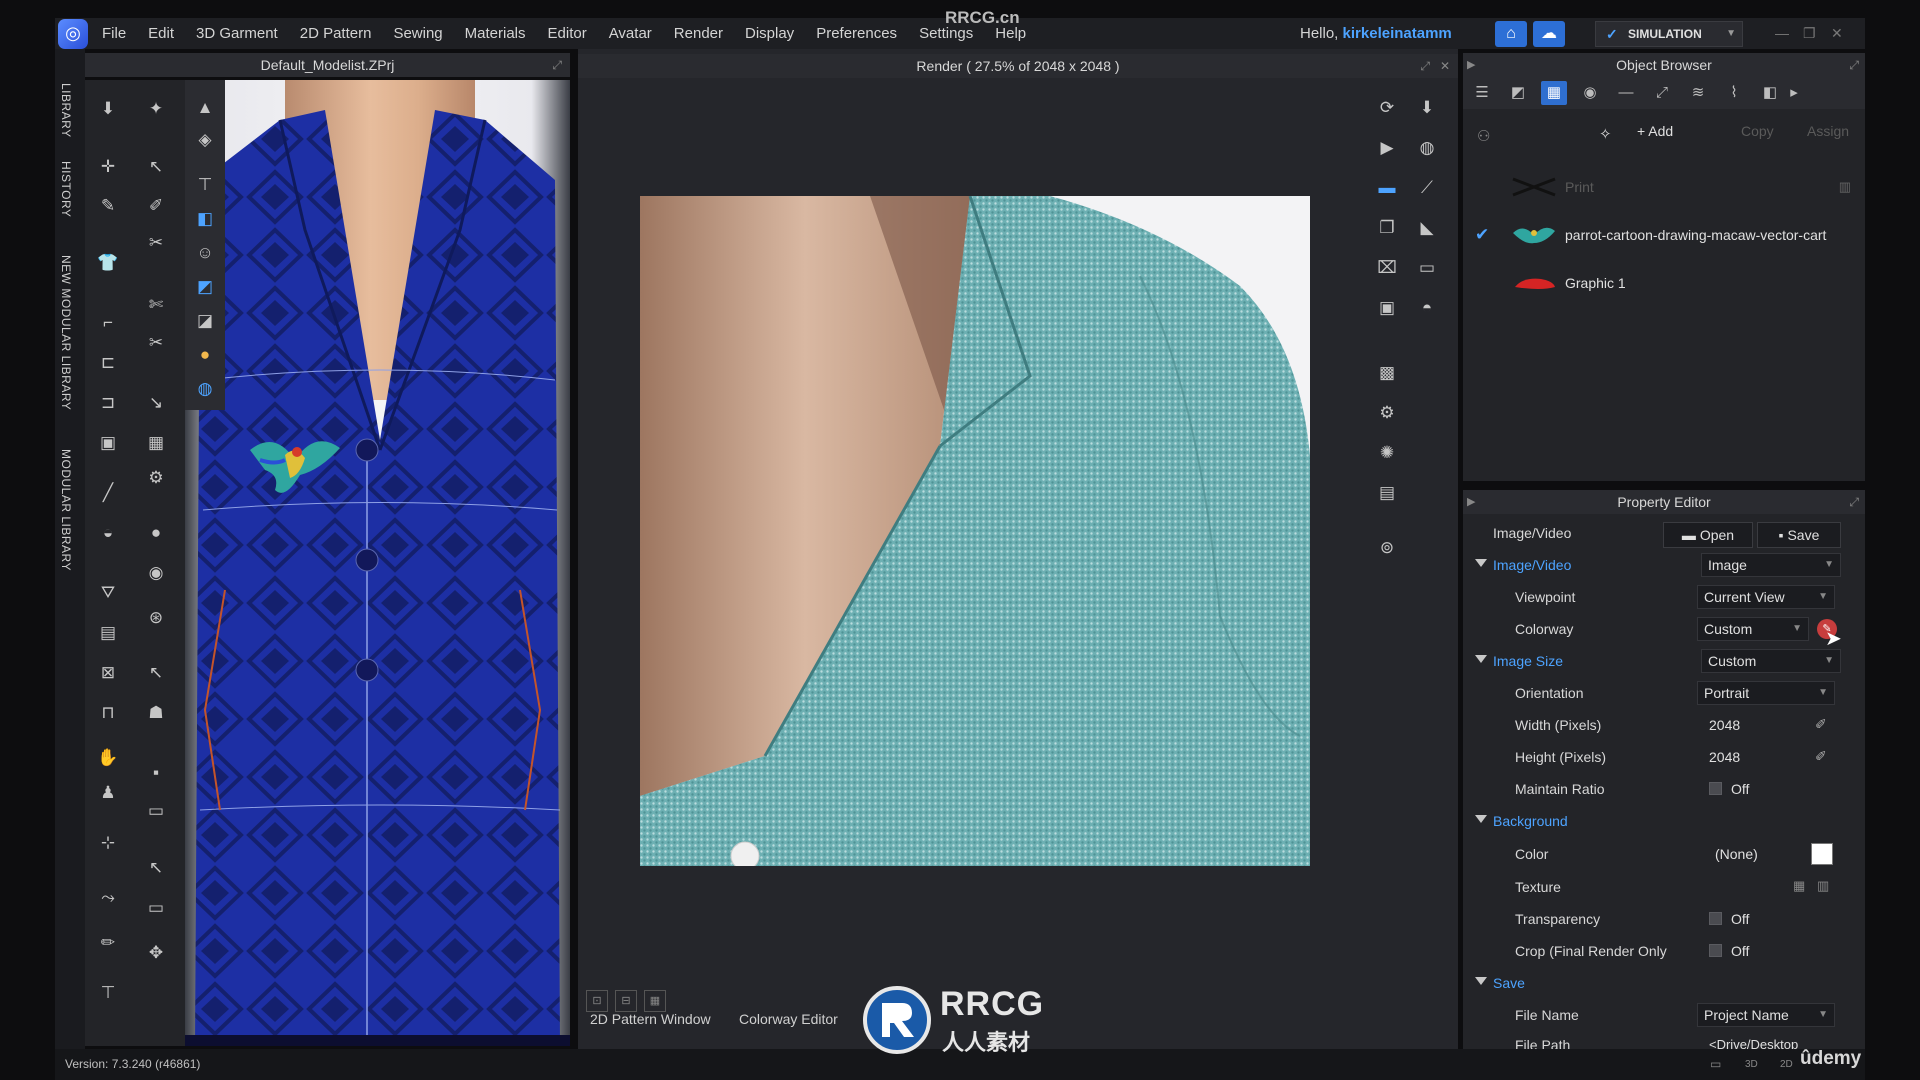  I want to click on collapse-icon: ▶, so click(1471, 65).